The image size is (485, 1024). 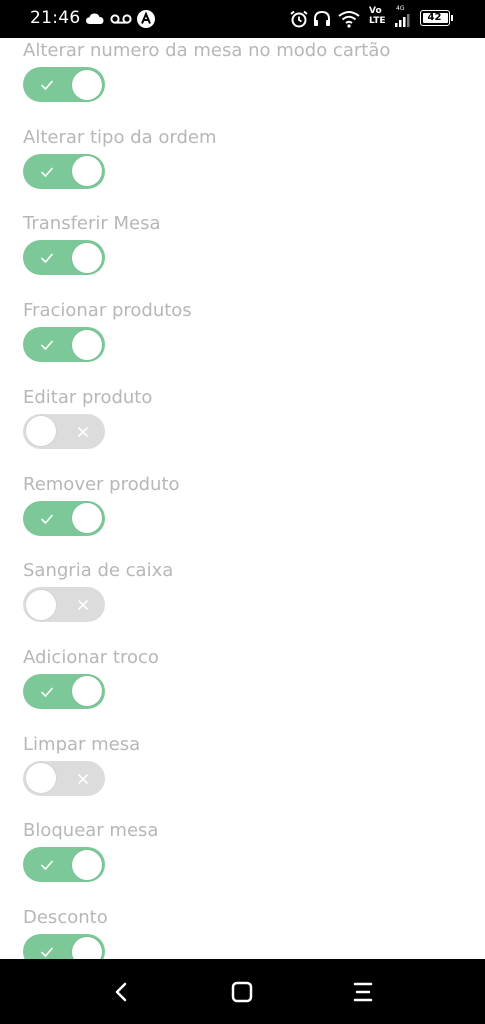 What do you see at coordinates (207, 50) in the screenshot?
I see `setting-label: Alterar numero da mesa no modo cartão` at bounding box center [207, 50].